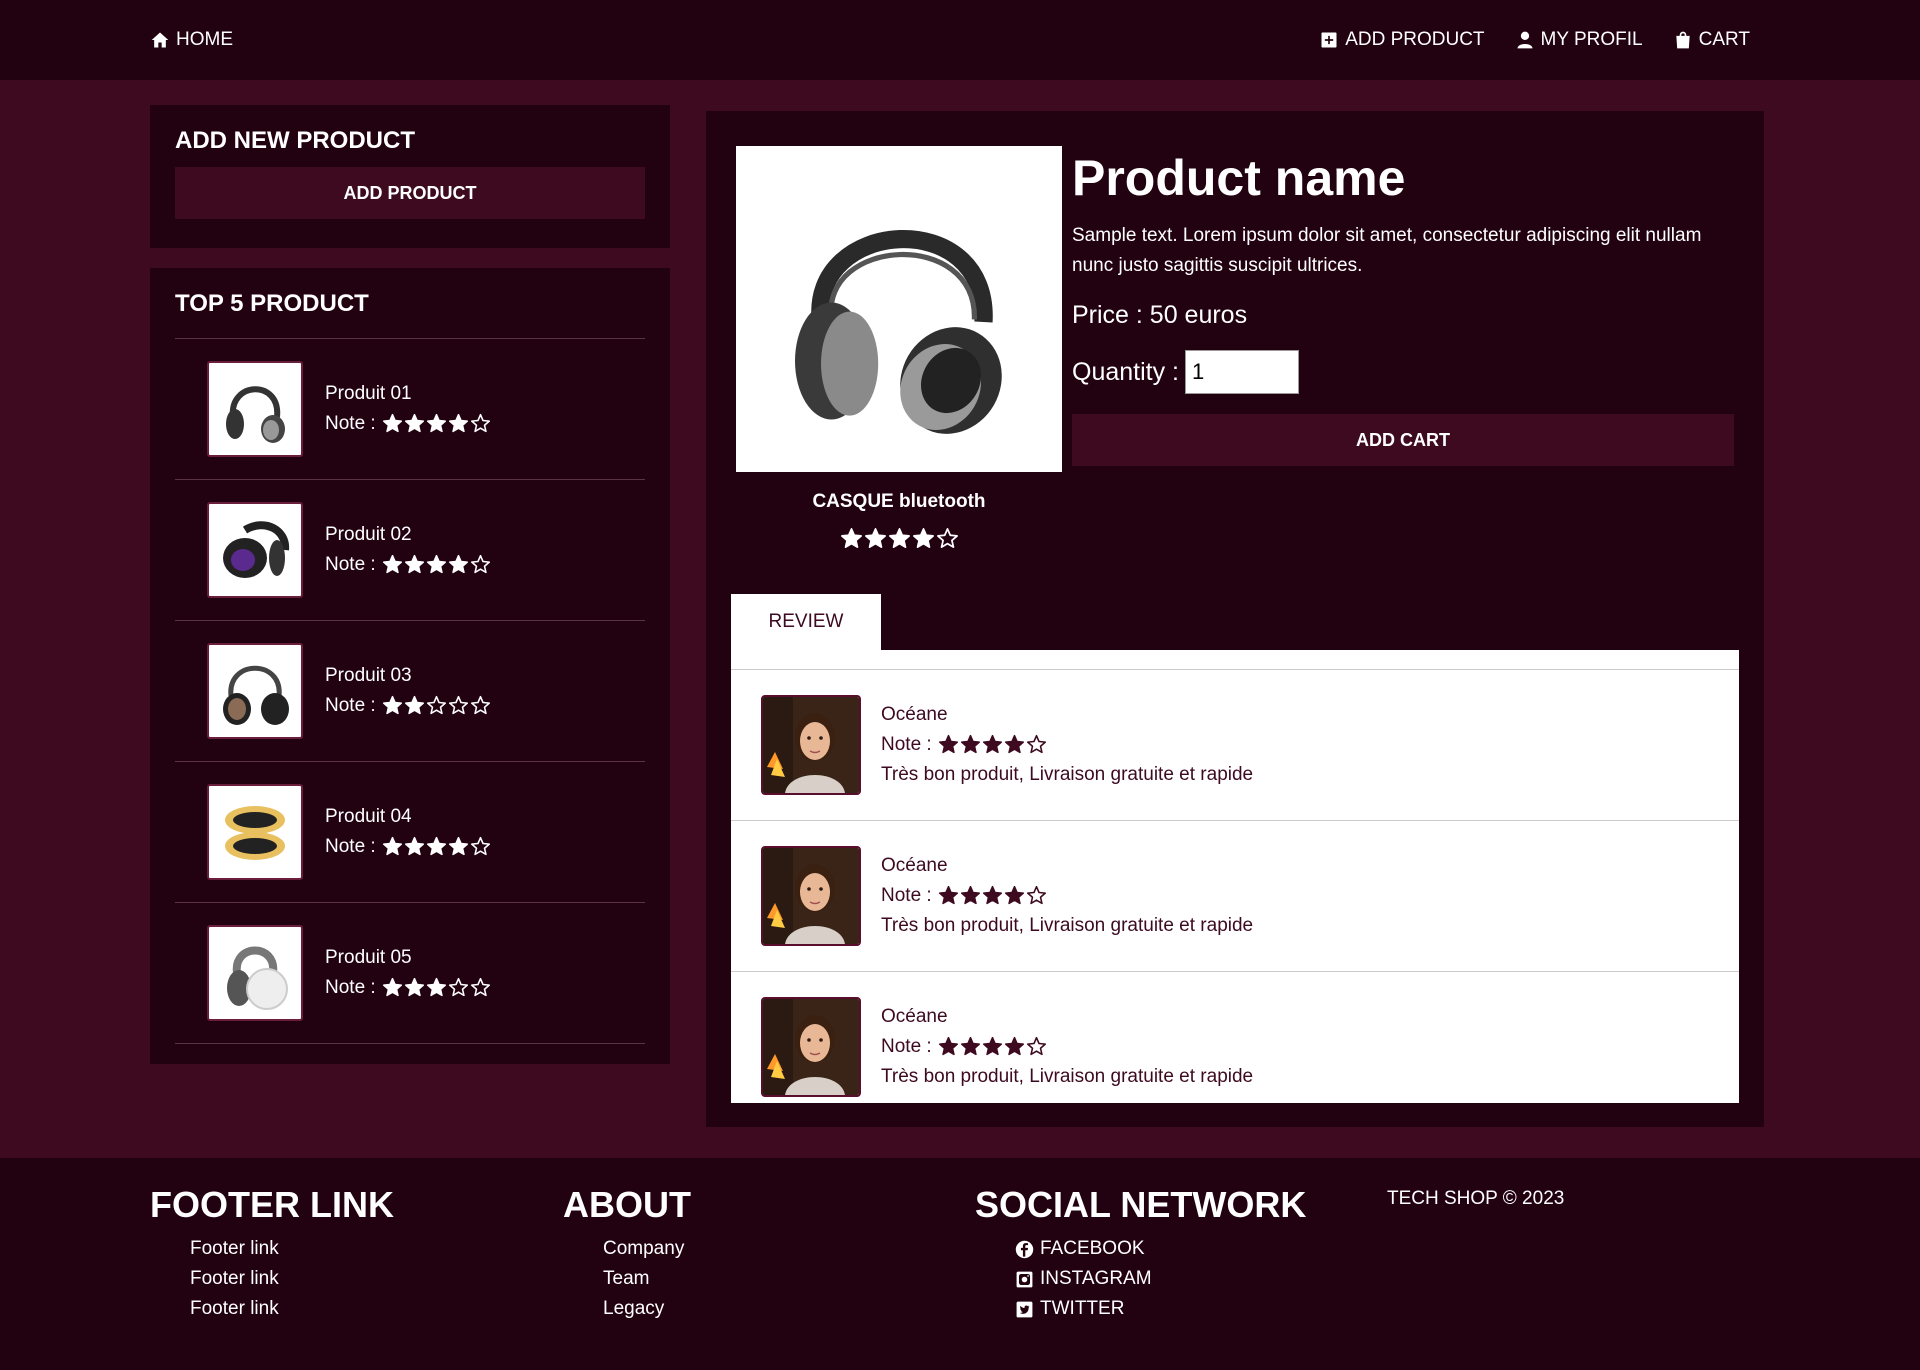 The image size is (1920, 1370). I want to click on tab-review: REVIEW, so click(806, 622).